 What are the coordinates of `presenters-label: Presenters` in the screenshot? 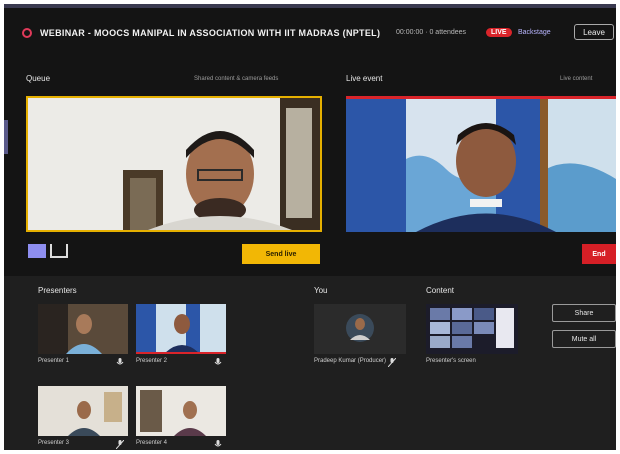 It's located at (57, 290).